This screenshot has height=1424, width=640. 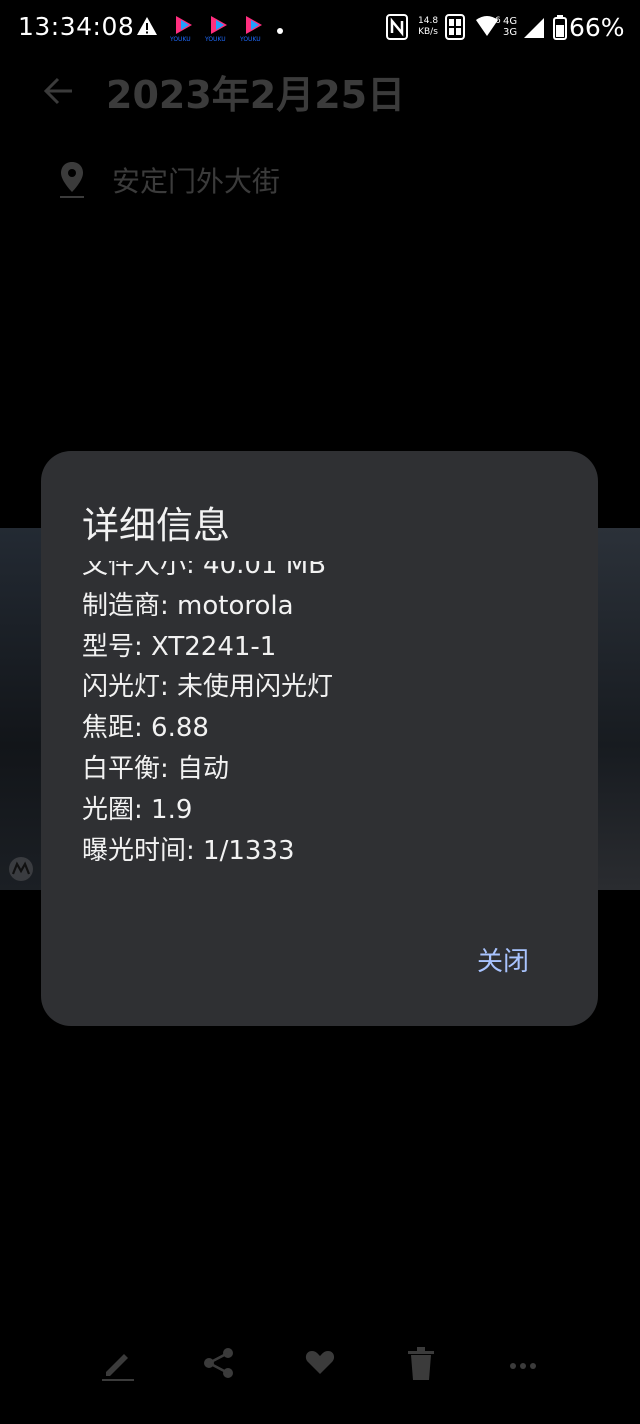 I want to click on bottom-toolbar, so click(x=320, y=1365).